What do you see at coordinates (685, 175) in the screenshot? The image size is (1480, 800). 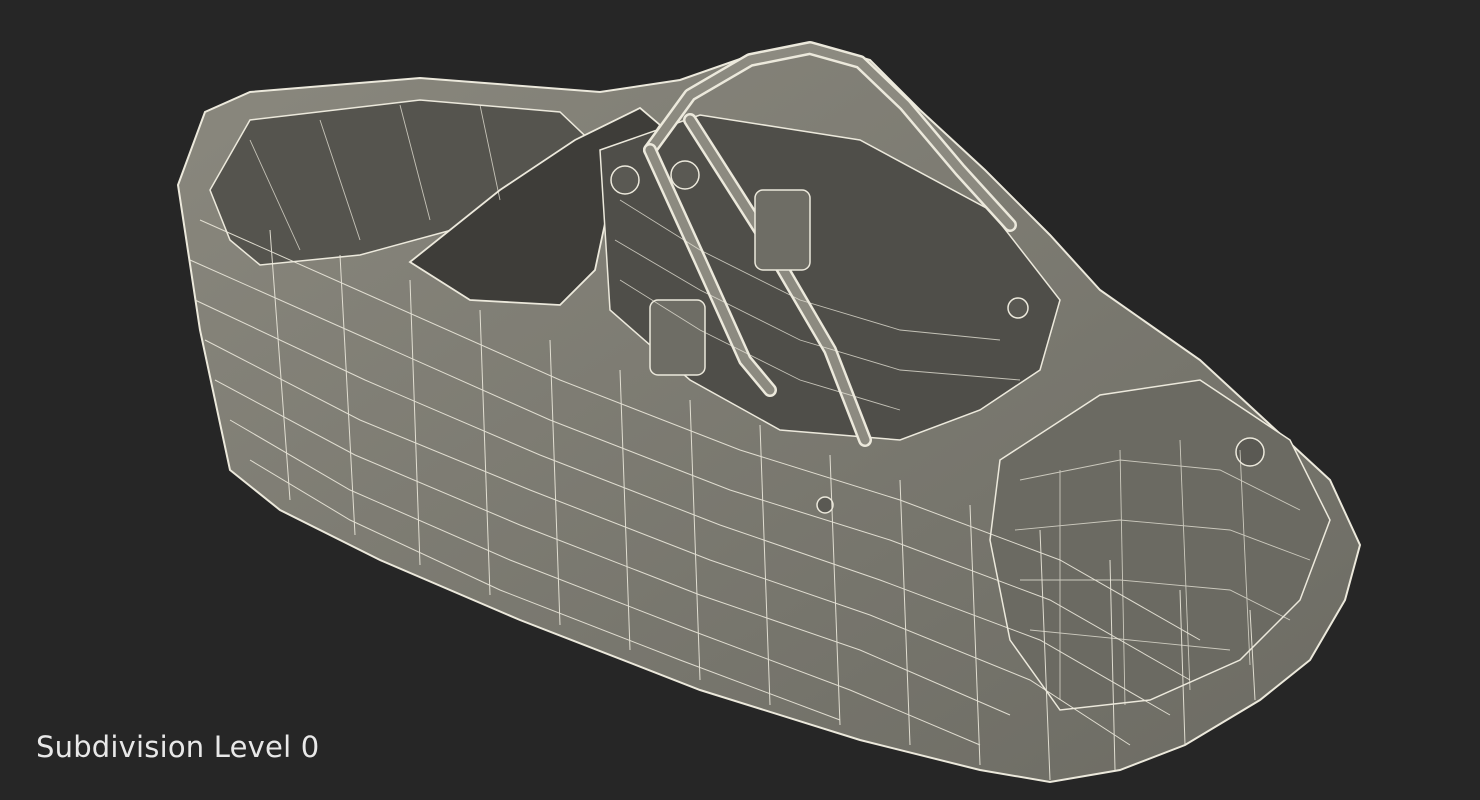 I see `gauge-right` at bounding box center [685, 175].